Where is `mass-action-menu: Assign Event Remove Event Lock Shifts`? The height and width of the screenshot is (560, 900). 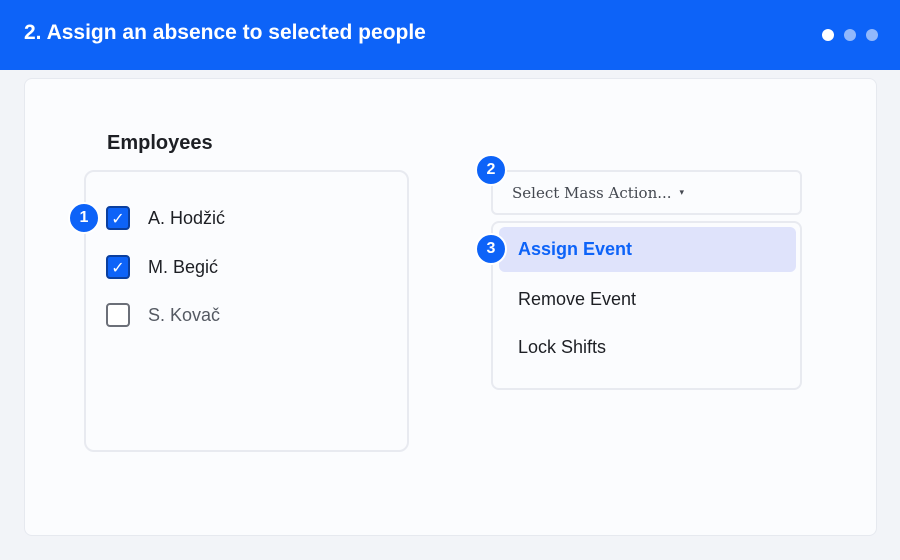
mass-action-menu: Assign Event Remove Event Lock Shifts is located at coordinates (646, 305).